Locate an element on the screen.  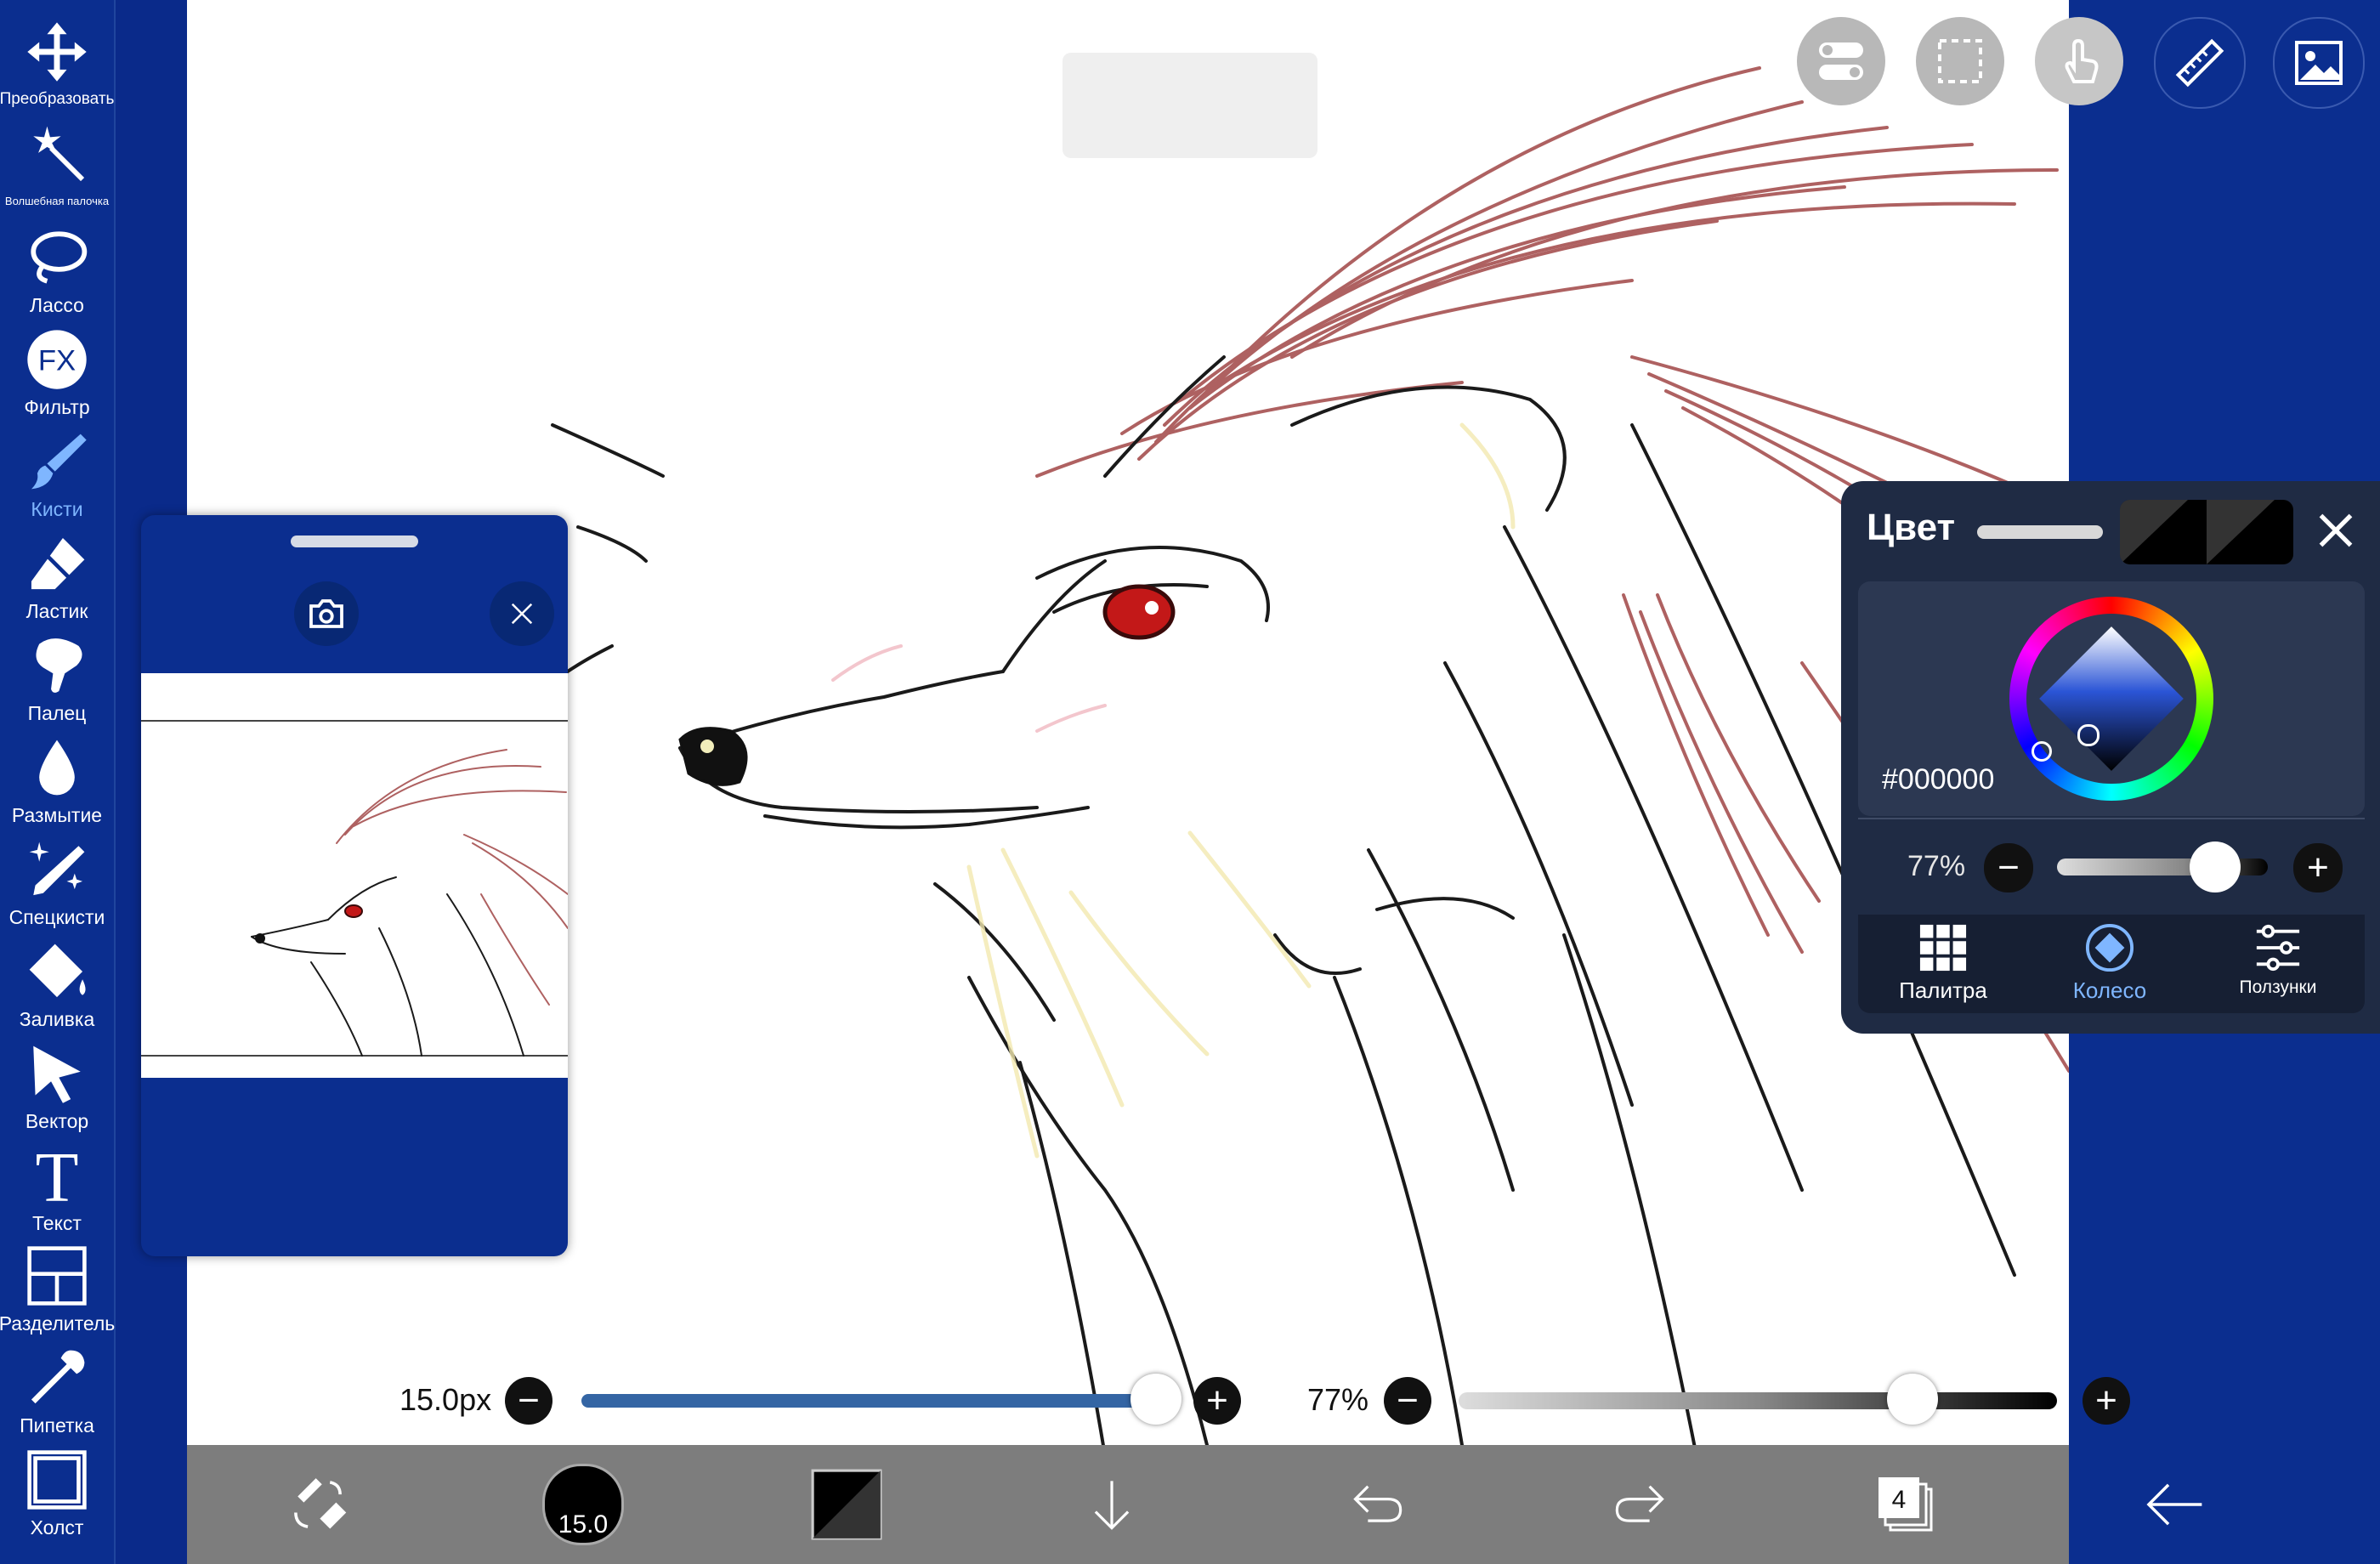
fill-bucket-icon is located at coordinates (58, 971).